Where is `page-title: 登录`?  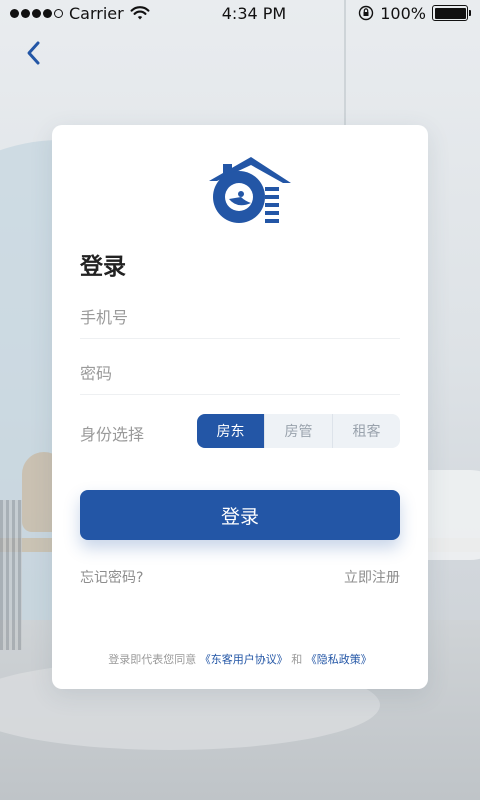
page-title: 登录 is located at coordinates (103, 267).